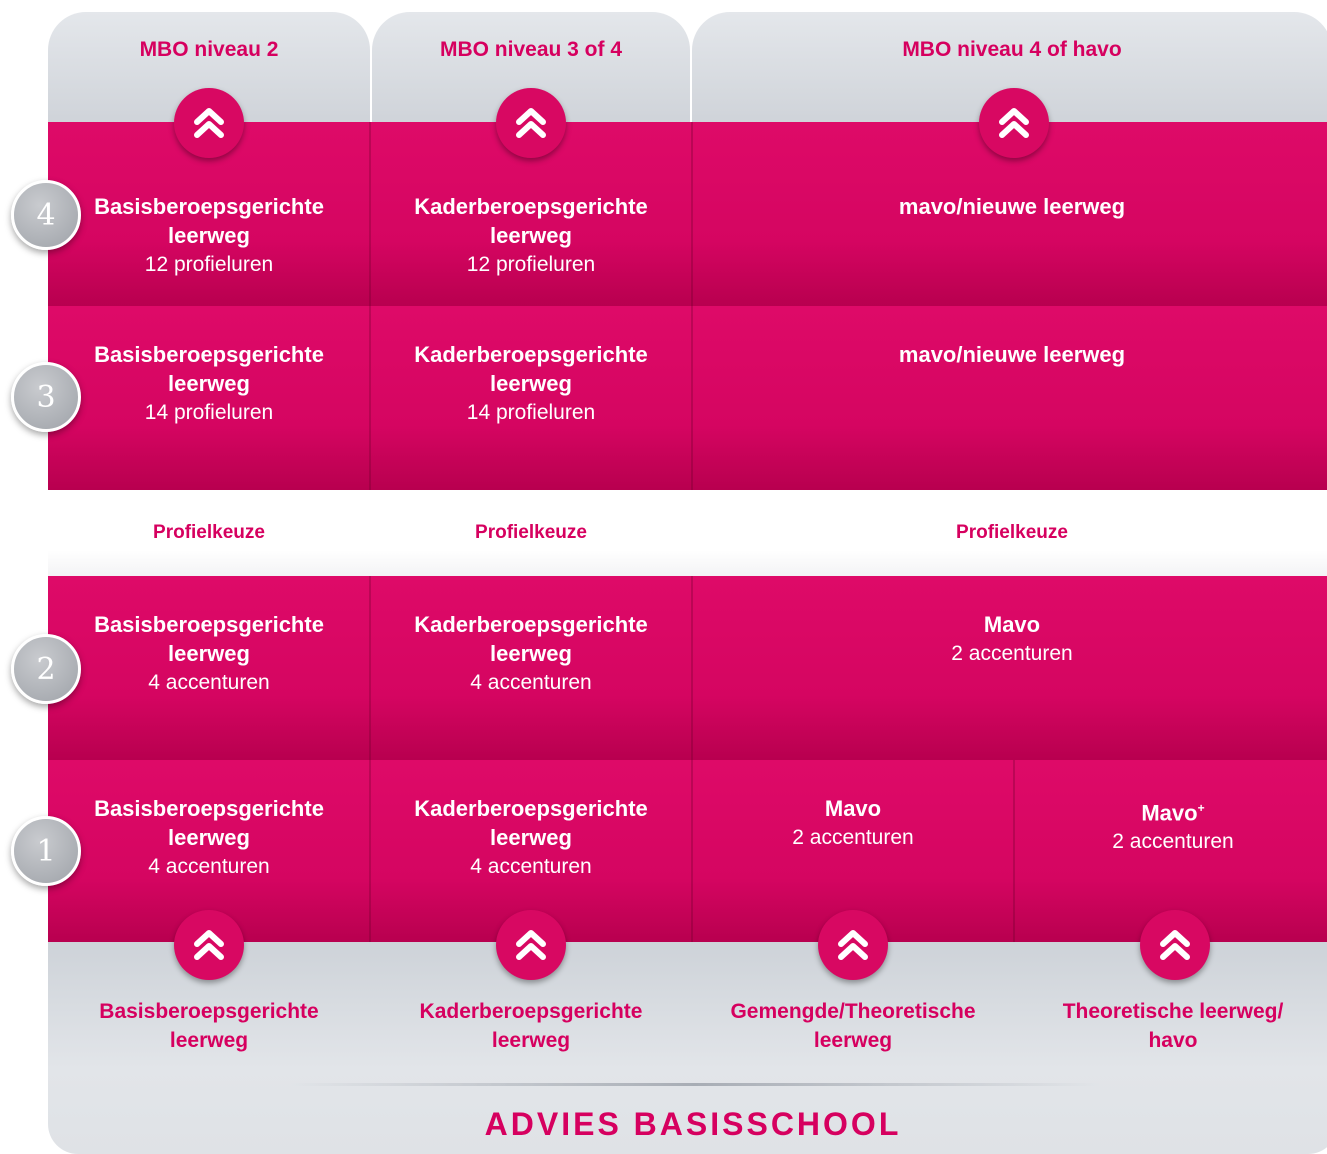 The image size is (1327, 1154). I want to click on year-number-label: 2, so click(46, 669).